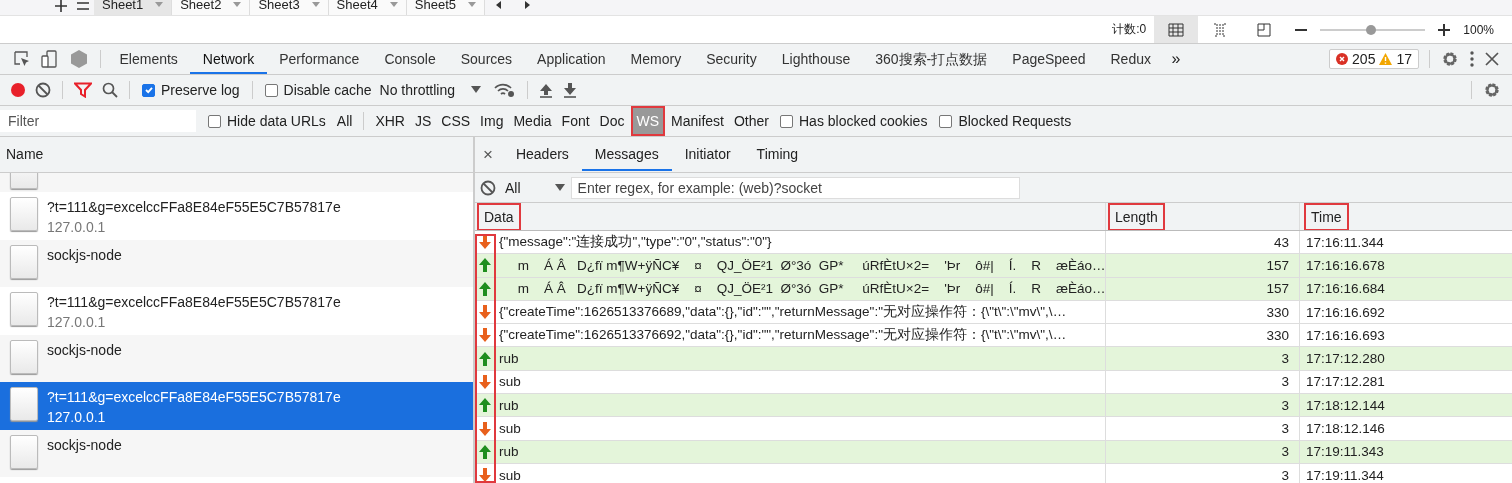 The height and width of the screenshot is (483, 1512). Describe the element at coordinates (1131, 59) in the screenshot. I see `panel-tab: Redux` at that location.